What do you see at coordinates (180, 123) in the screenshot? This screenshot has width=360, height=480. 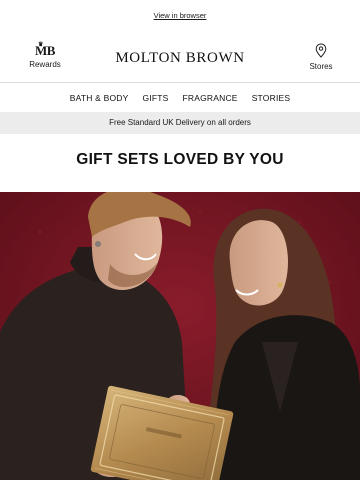 I see `delivery-banner: Free Standard UK Delivery on all orders` at bounding box center [180, 123].